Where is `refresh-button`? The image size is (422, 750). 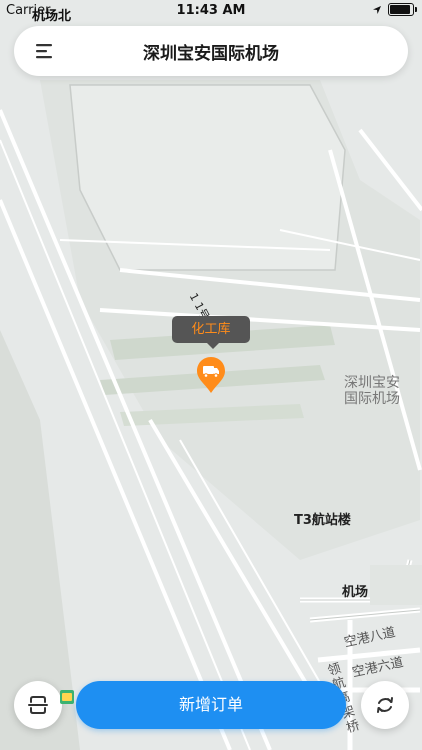
refresh-button is located at coordinates (385, 705).